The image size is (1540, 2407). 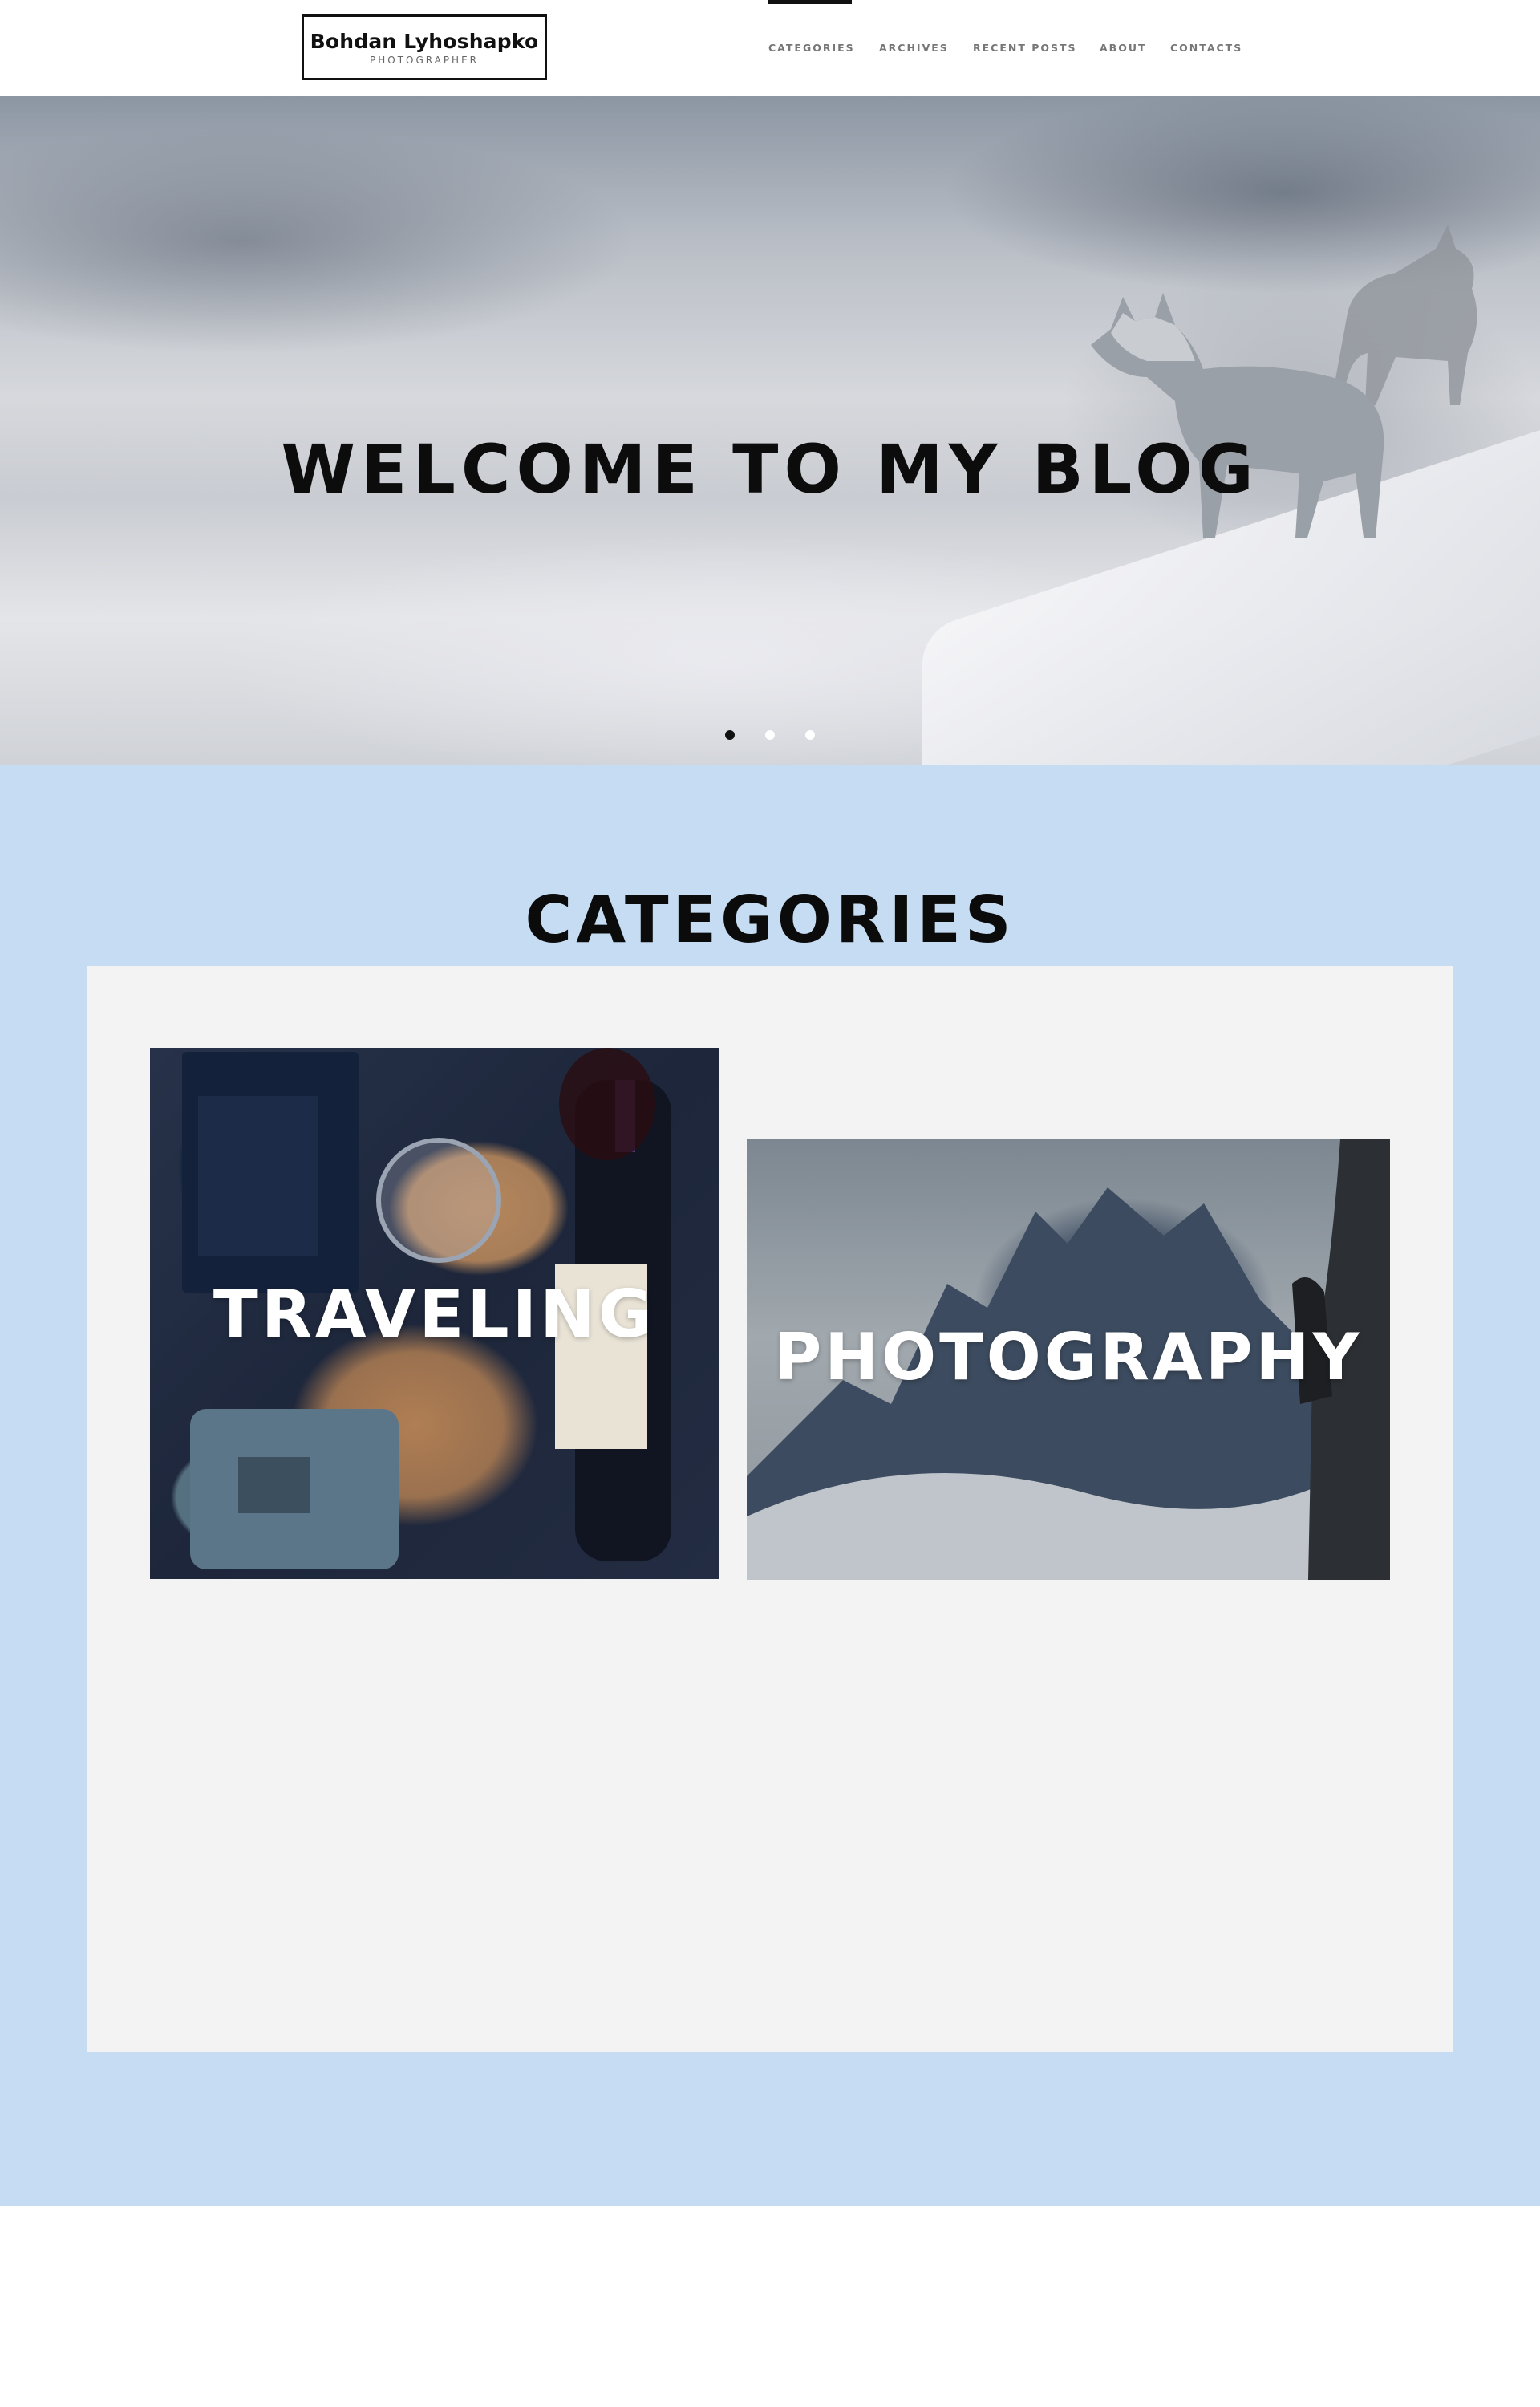 I want to click on nav-item-recent-posts: RECENT POSTS, so click(x=1025, y=48).